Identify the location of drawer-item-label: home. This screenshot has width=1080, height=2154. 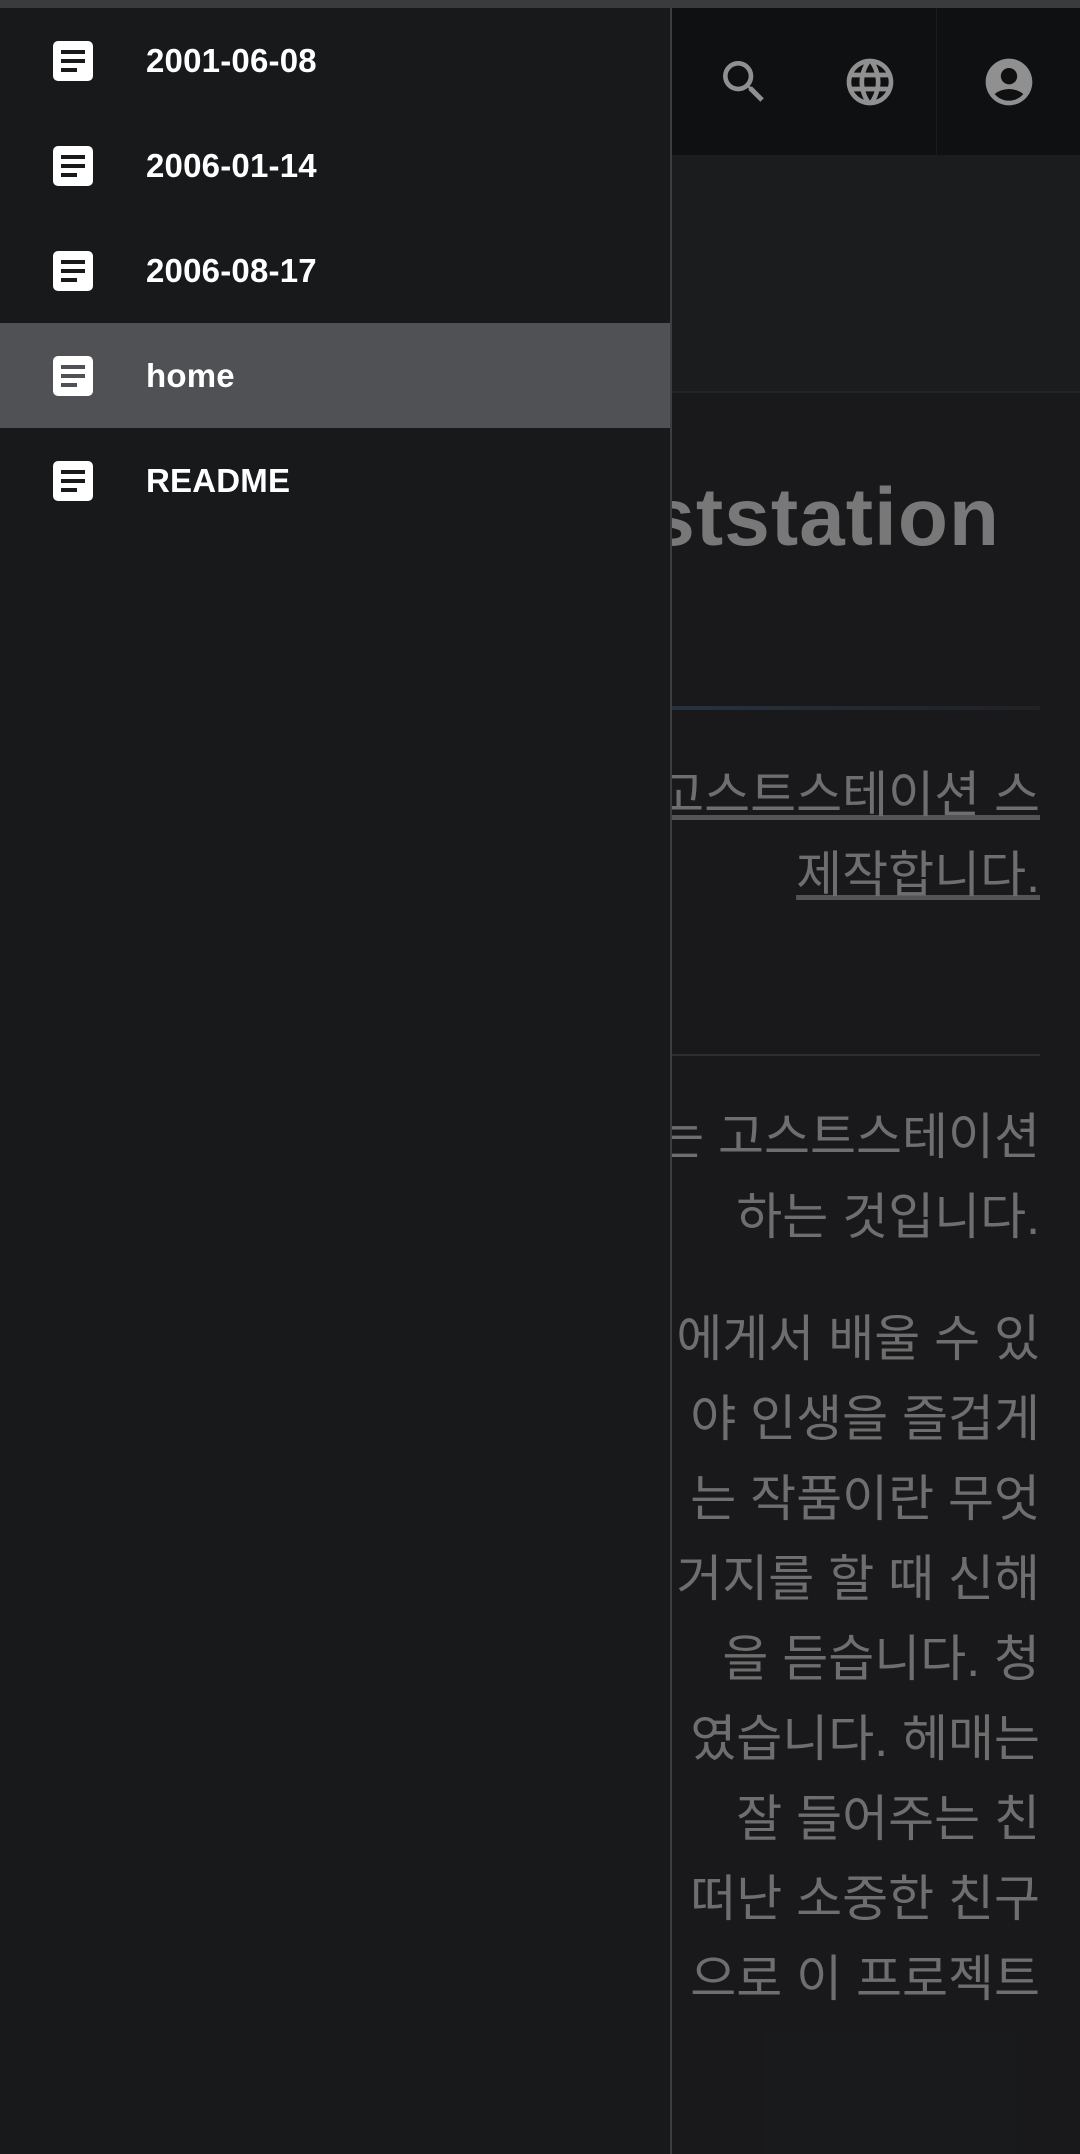
(190, 375).